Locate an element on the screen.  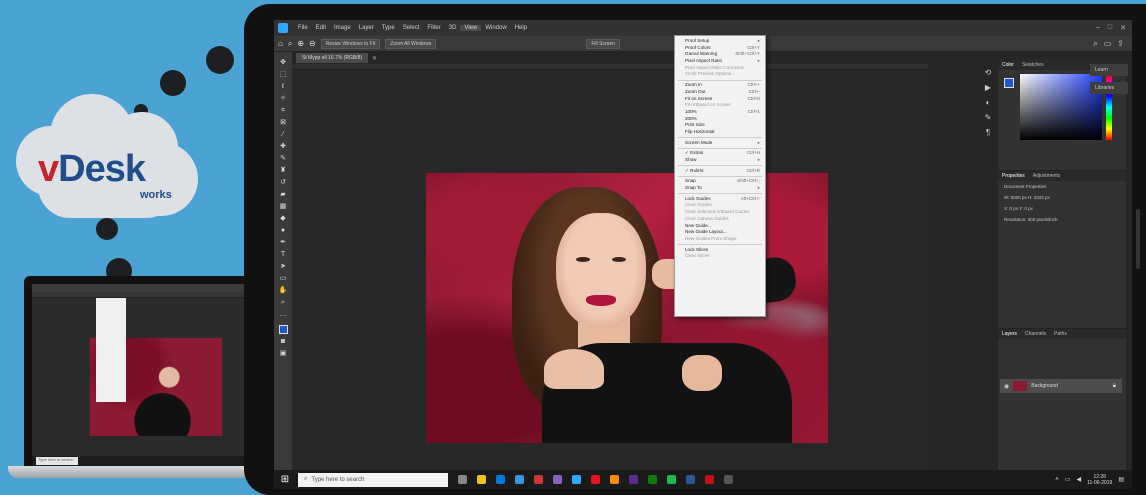
view-menu-item: 100% Ctrl+1 is located at coordinates (720, 112).